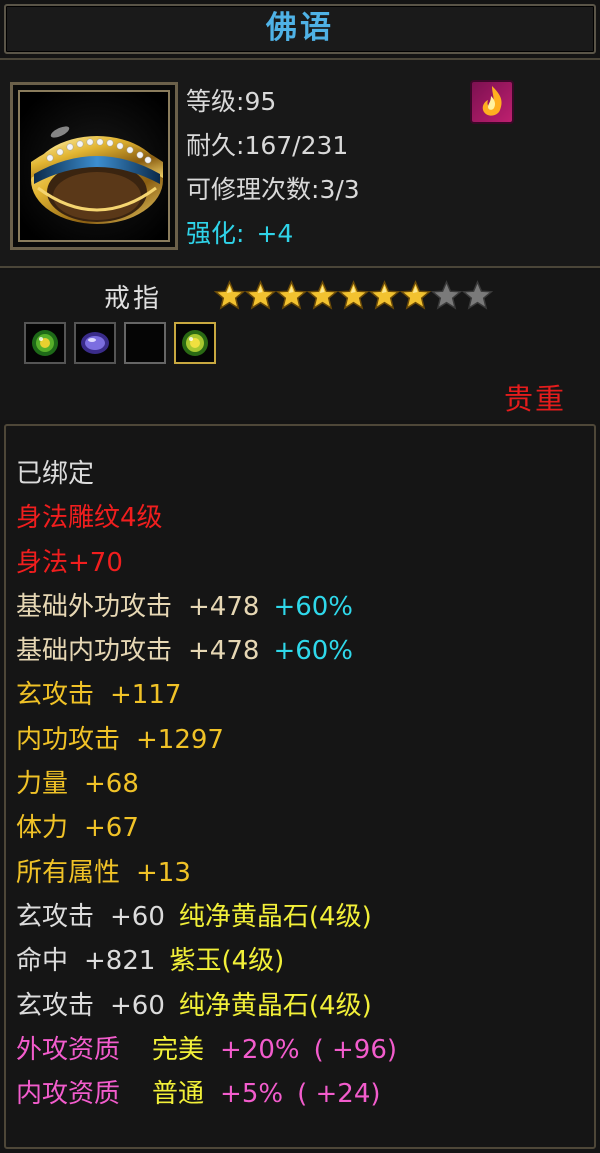 This screenshot has height=1153, width=600. What do you see at coordinates (273, 168) in the screenshot?
I see `stats-block: 等级:95 耐久:167/231 可修理次数:3/3 强化: +4` at bounding box center [273, 168].